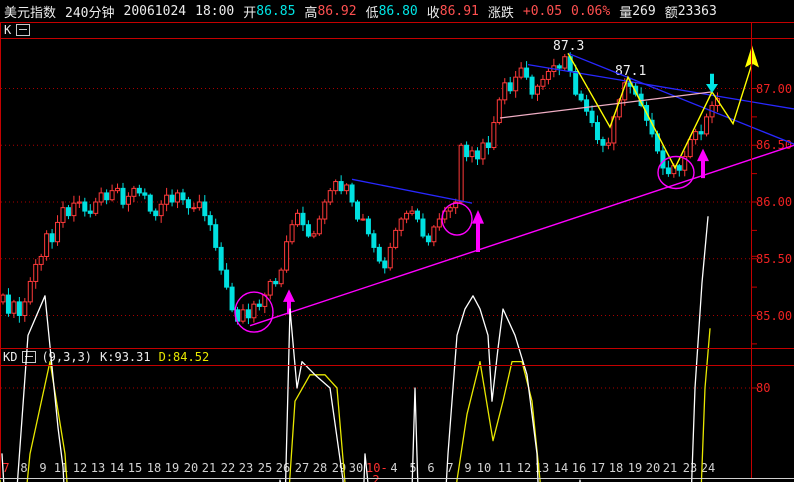  I want to click on forecast-zigzag-line, so click(660, 111).